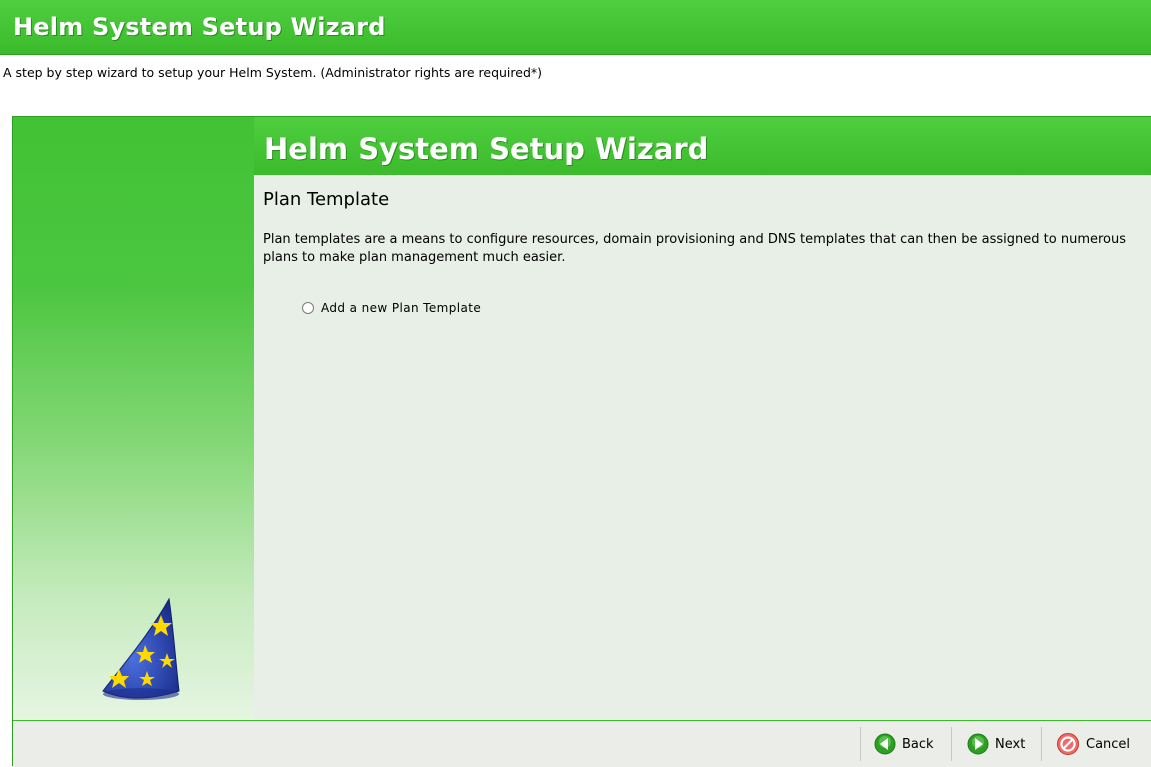 Image resolution: width=1151 pixels, height=767 pixels. I want to click on cancel-button: Cancel, so click(1093, 744).